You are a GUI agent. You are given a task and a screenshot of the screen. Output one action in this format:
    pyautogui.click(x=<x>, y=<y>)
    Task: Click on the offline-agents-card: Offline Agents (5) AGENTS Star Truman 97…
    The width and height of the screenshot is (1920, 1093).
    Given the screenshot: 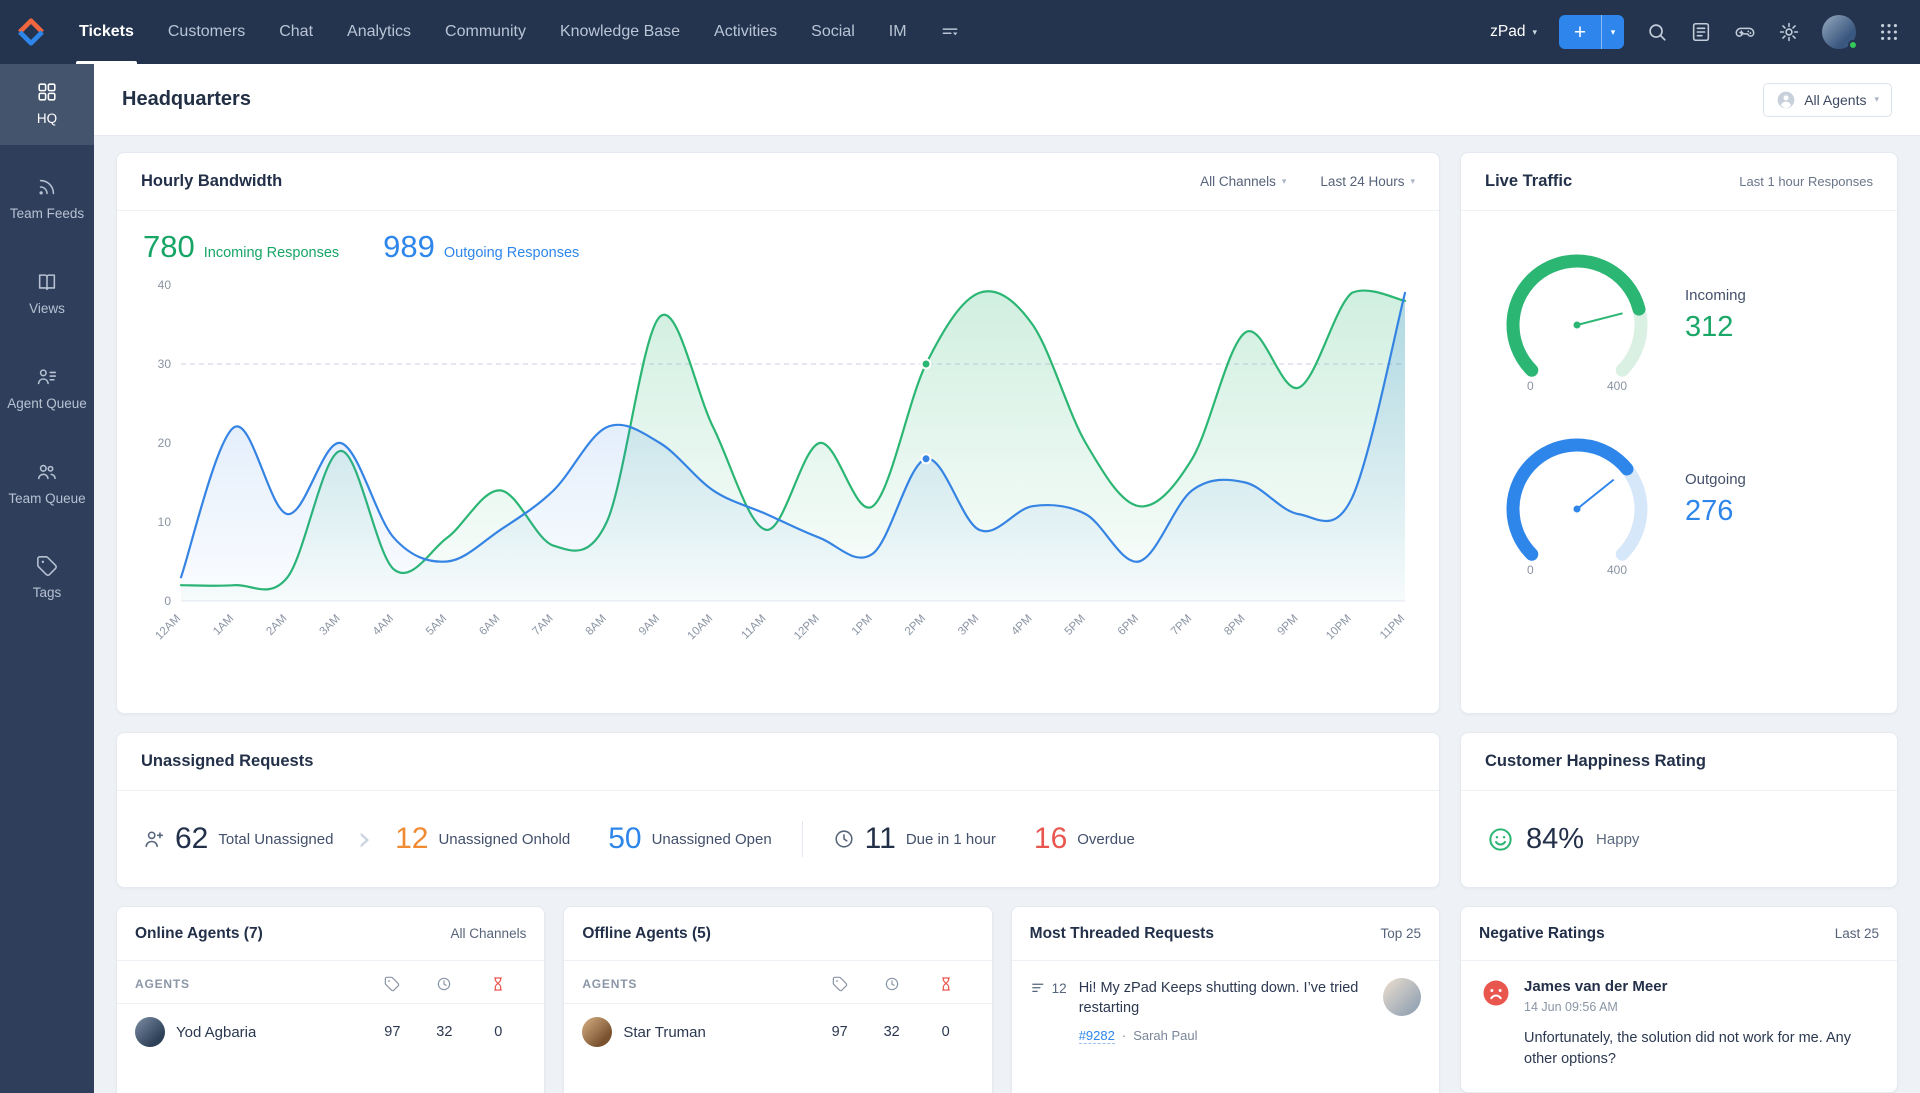 What is the action you would take?
    pyautogui.click(x=778, y=999)
    